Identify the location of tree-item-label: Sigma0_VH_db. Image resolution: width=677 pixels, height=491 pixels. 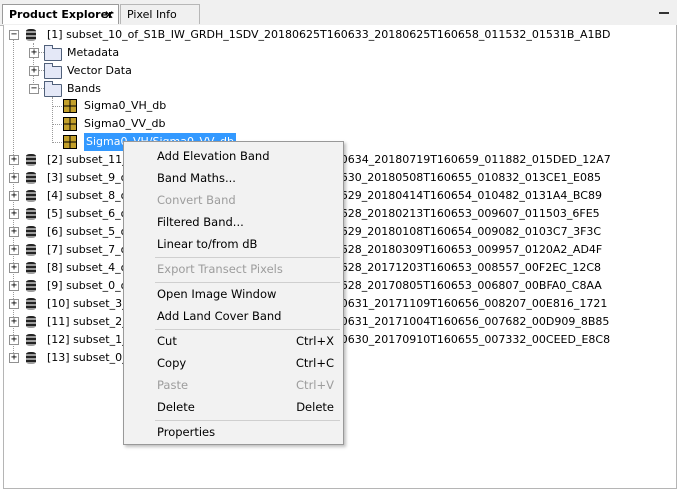
(125, 105).